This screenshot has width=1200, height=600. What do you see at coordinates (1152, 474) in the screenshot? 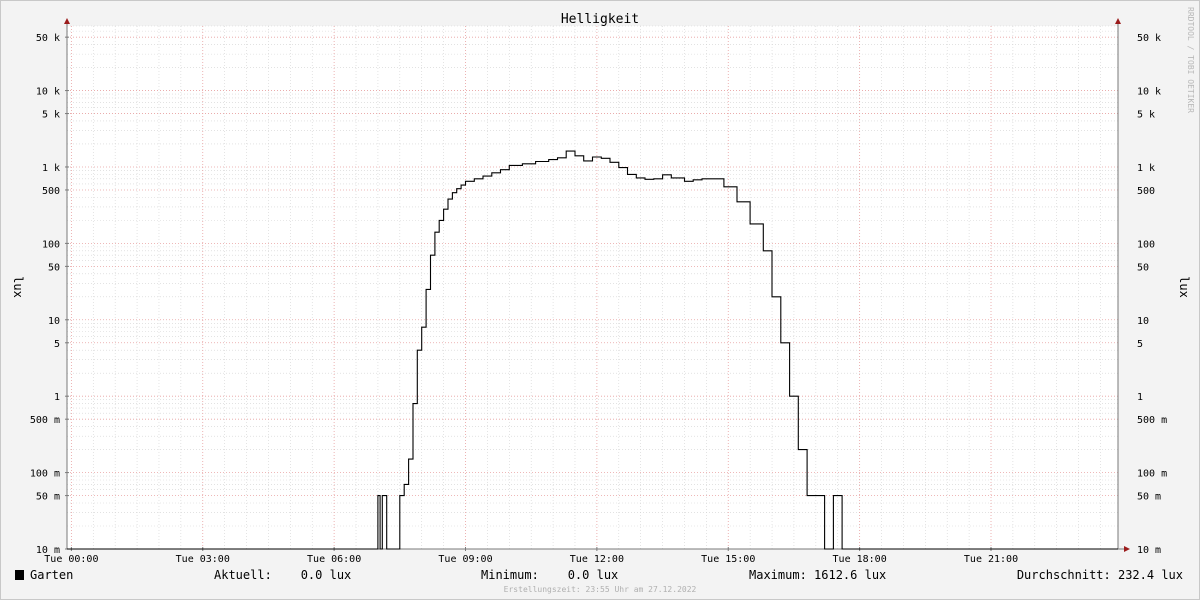
I see `y-tick-label-right: 100 m` at bounding box center [1152, 474].